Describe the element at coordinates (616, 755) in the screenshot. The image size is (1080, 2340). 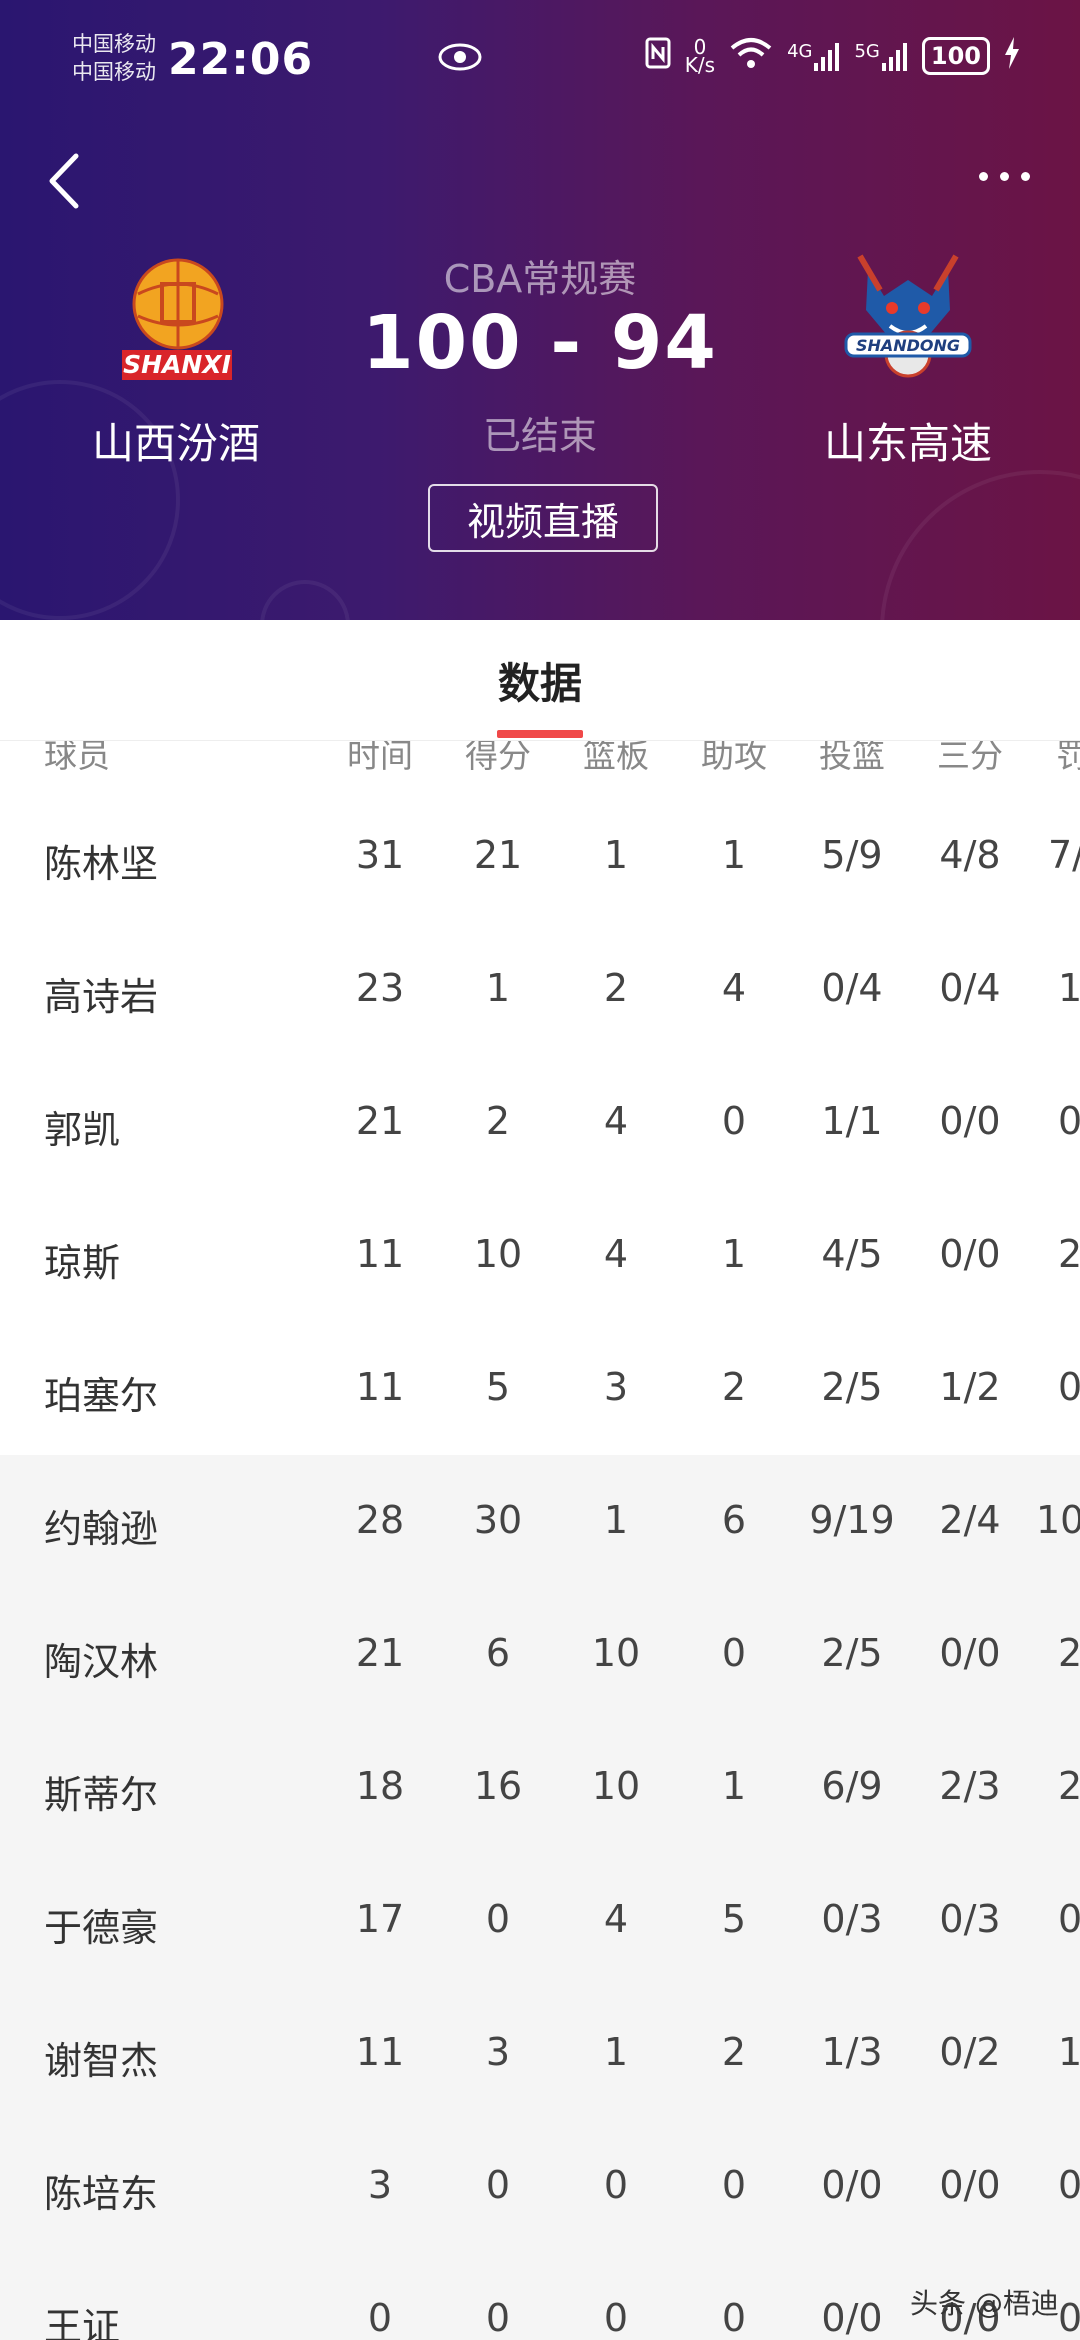
I see `header-rebounds: 篮板` at that location.